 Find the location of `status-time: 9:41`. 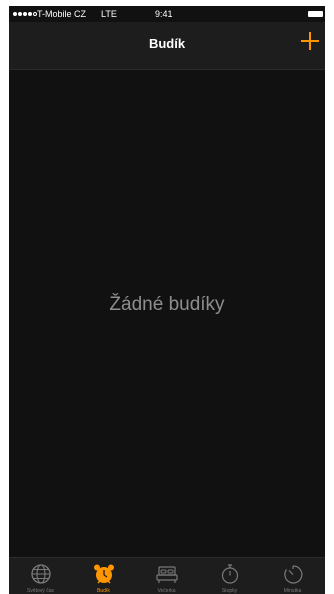

status-time: 9:41 is located at coordinates (164, 14).